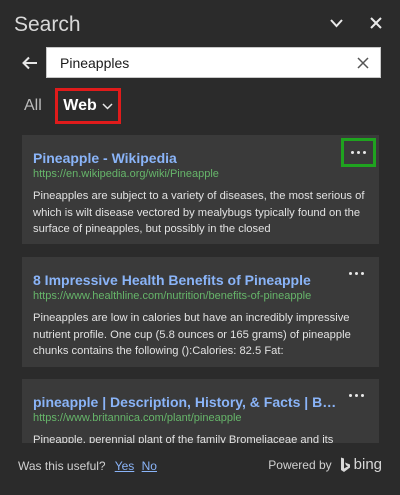 Image resolution: width=400 pixels, height=495 pixels. I want to click on arrow-left-icon, so click(29, 63).